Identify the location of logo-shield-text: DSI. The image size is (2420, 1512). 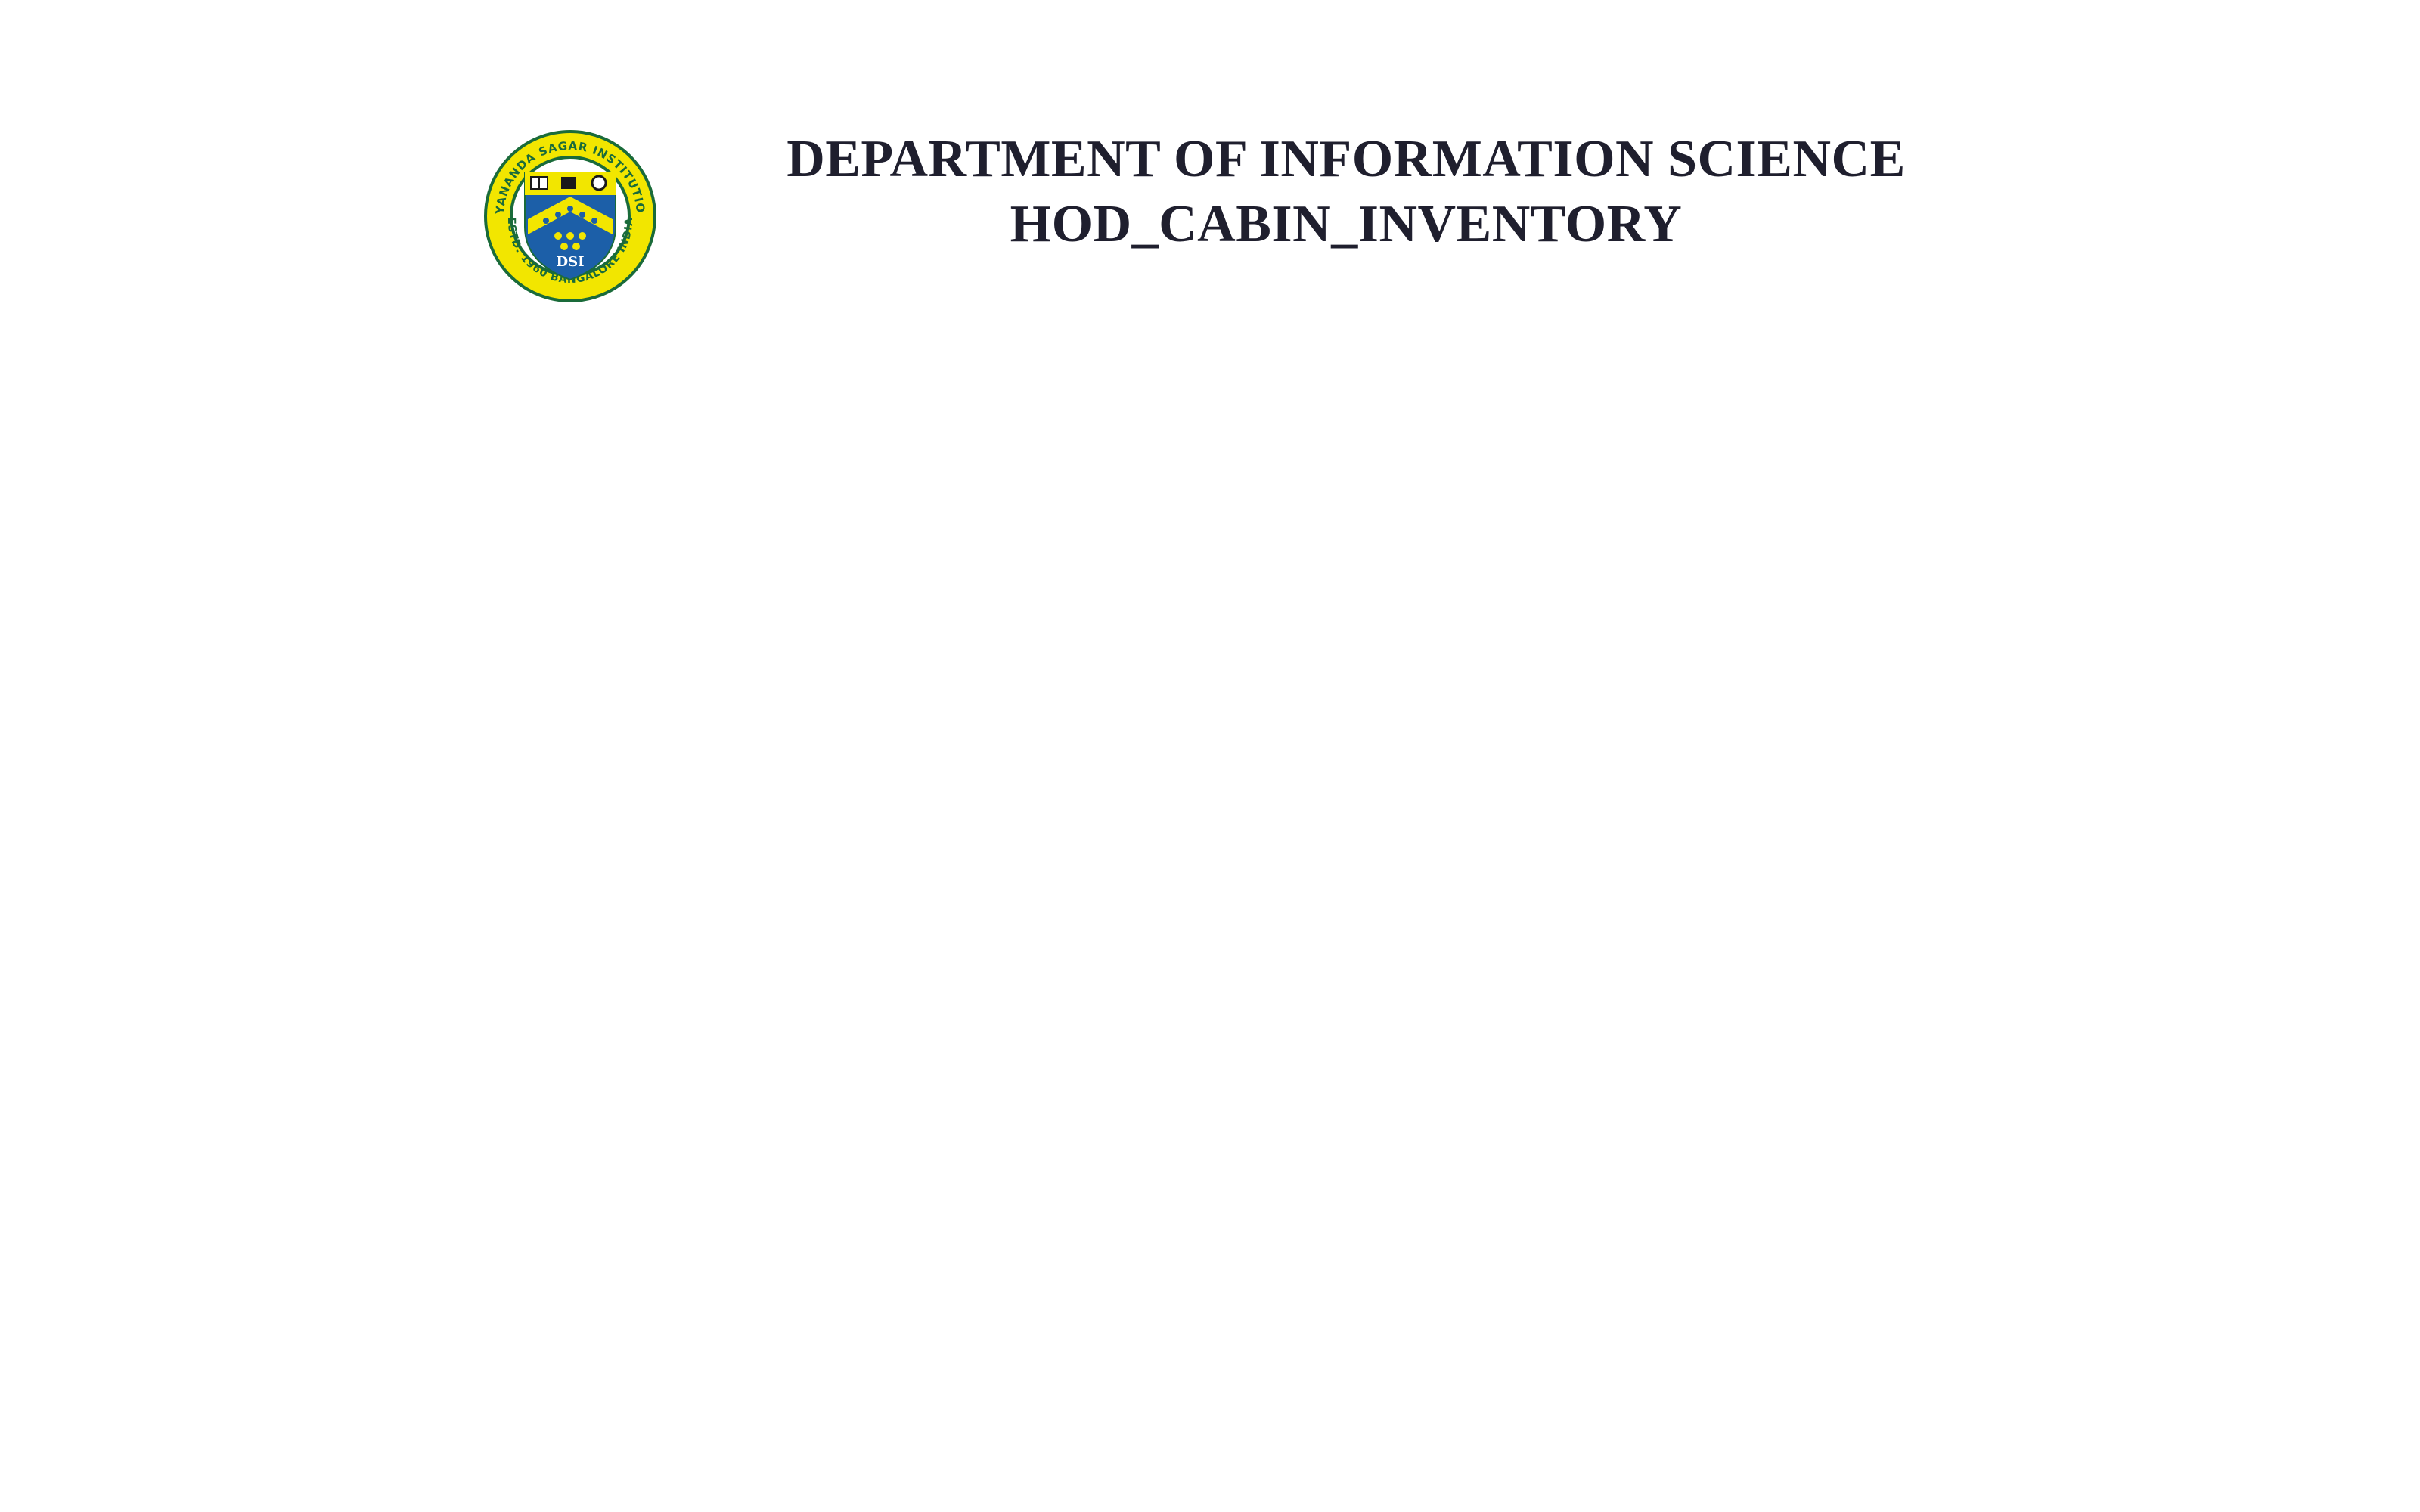
(570, 262).